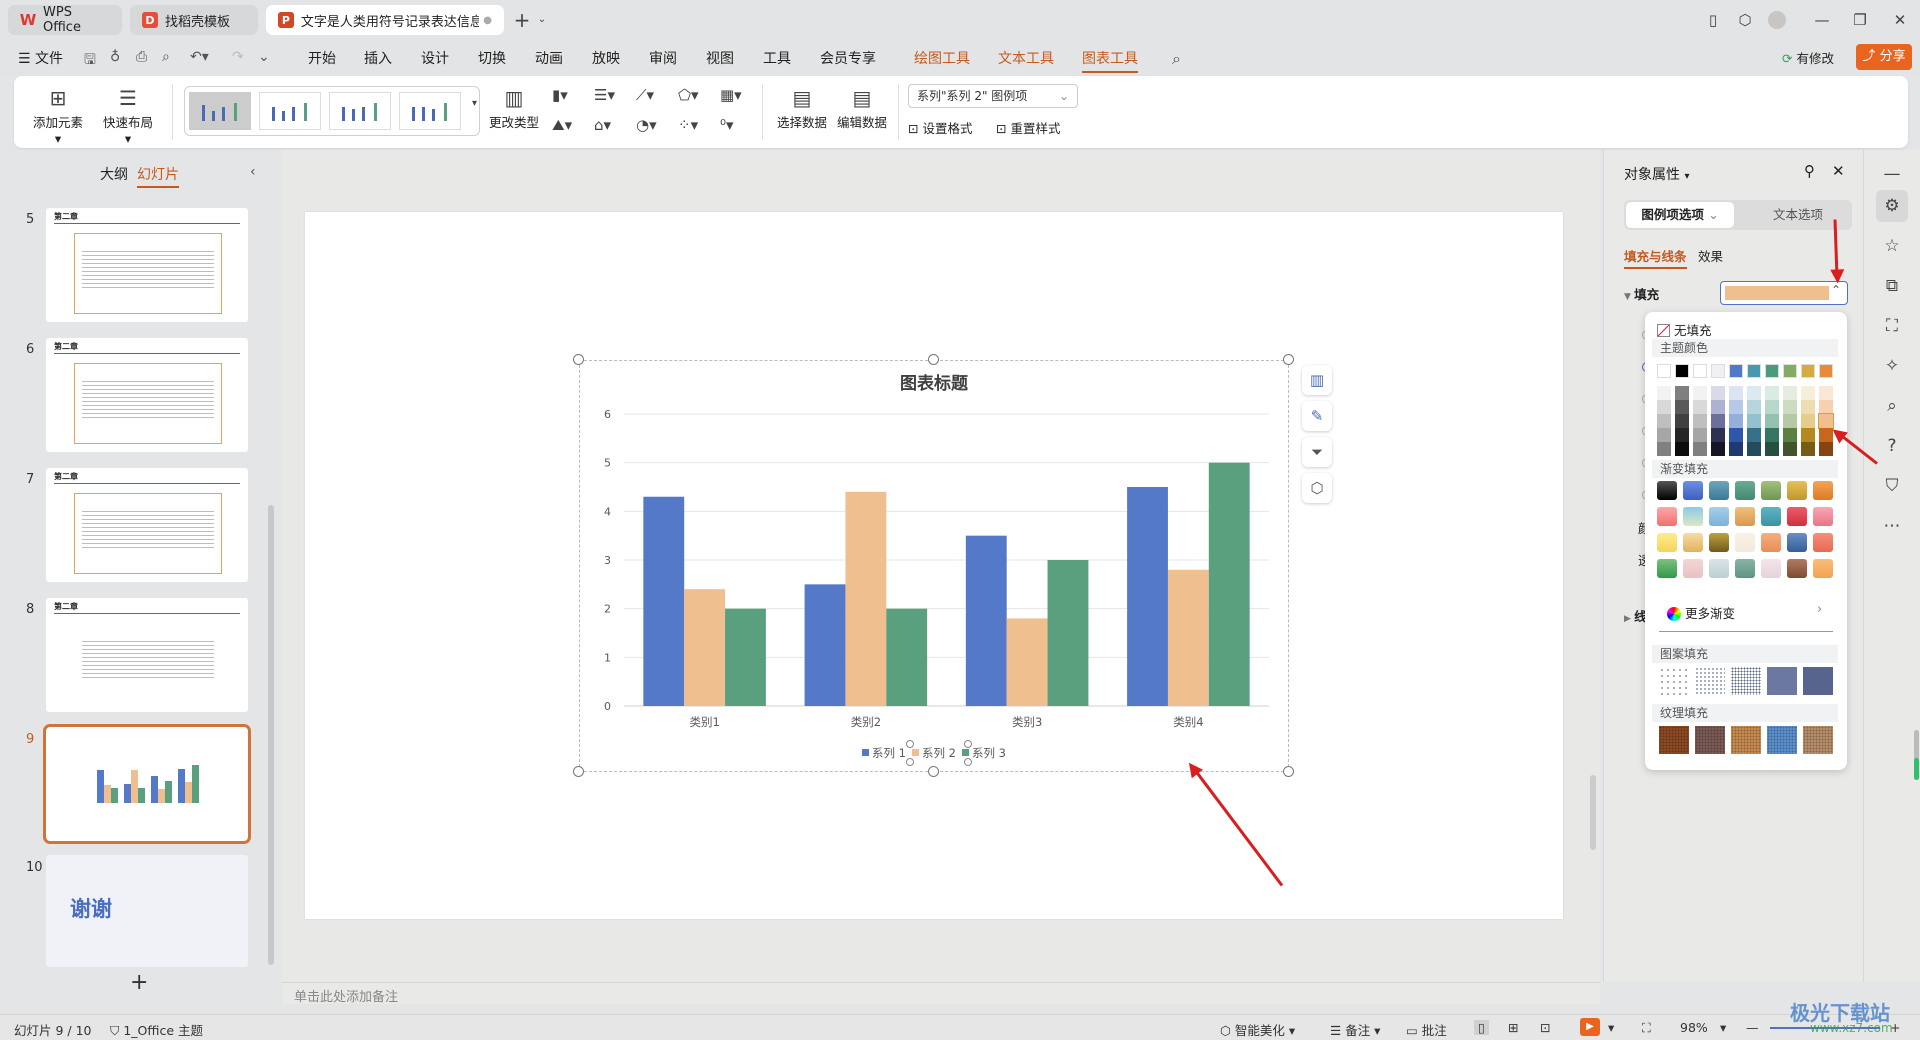 The height and width of the screenshot is (1040, 1920). Describe the element at coordinates (166, 57) in the screenshot. I see `print-preview-icon: ⌕` at that location.